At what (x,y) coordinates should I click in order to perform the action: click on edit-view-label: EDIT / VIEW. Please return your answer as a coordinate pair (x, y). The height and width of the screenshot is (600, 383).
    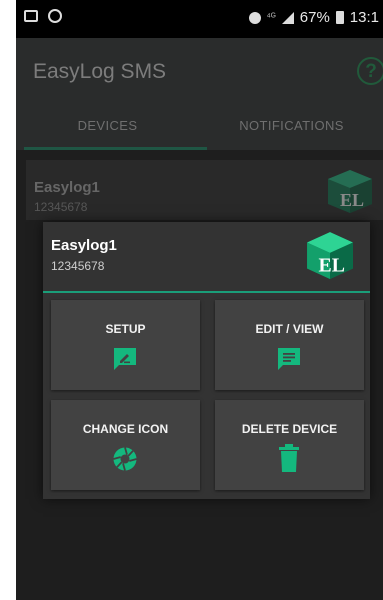
    Looking at the image, I should click on (289, 329).